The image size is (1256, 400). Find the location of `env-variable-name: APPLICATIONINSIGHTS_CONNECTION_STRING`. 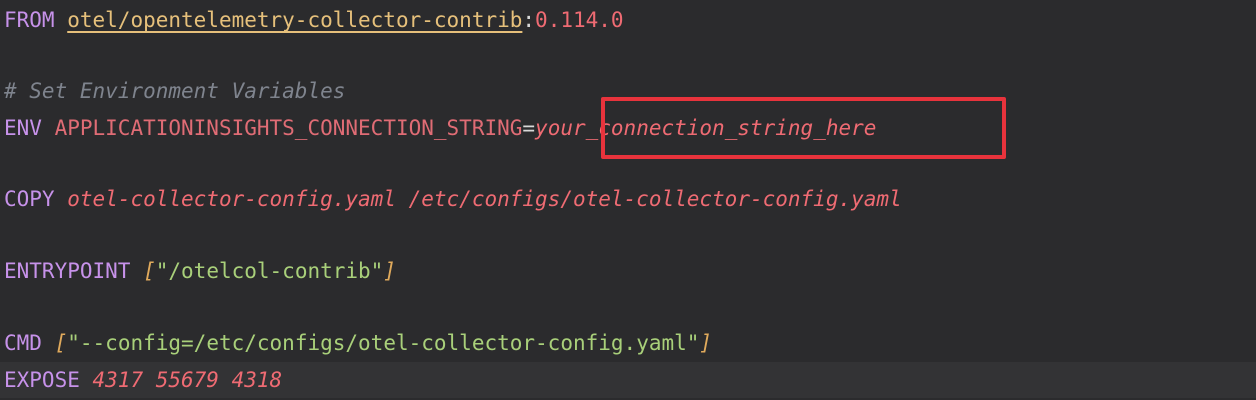

env-variable-name: APPLICATIONINSIGHTS_CONNECTION_STRING is located at coordinates (288, 128).